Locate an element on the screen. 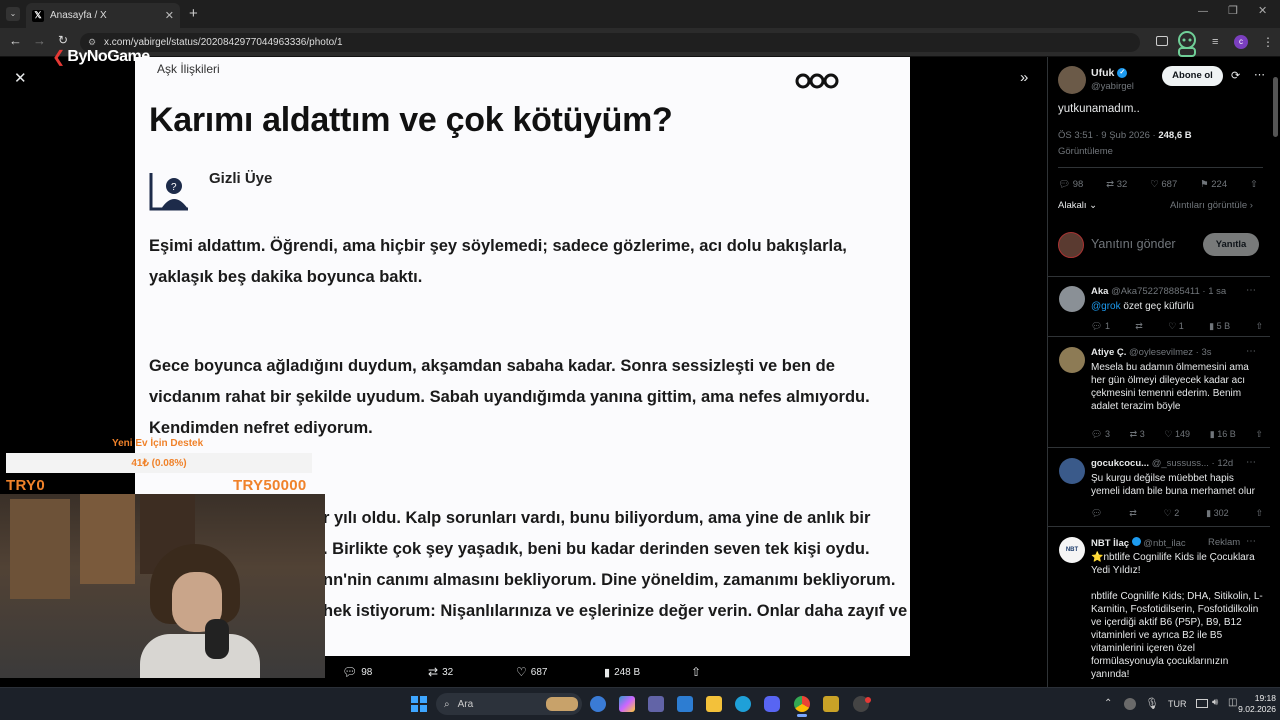 The width and height of the screenshot is (1280, 720). tweet-views-count: 248,6 B is located at coordinates (1175, 135).